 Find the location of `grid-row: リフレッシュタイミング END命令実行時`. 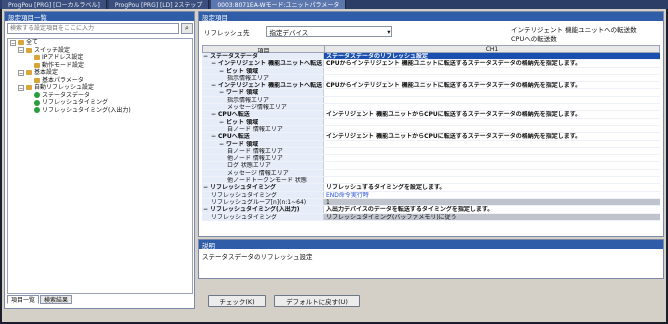

grid-row: リフレッシュタイミング END命令実行時 is located at coordinates (431, 195).